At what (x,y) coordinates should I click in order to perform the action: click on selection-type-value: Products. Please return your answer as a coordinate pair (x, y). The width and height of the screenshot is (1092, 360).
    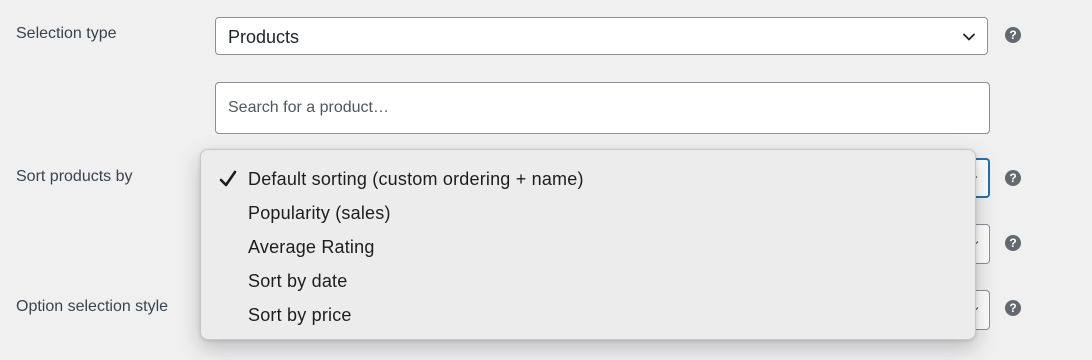
    Looking at the image, I should click on (264, 37).